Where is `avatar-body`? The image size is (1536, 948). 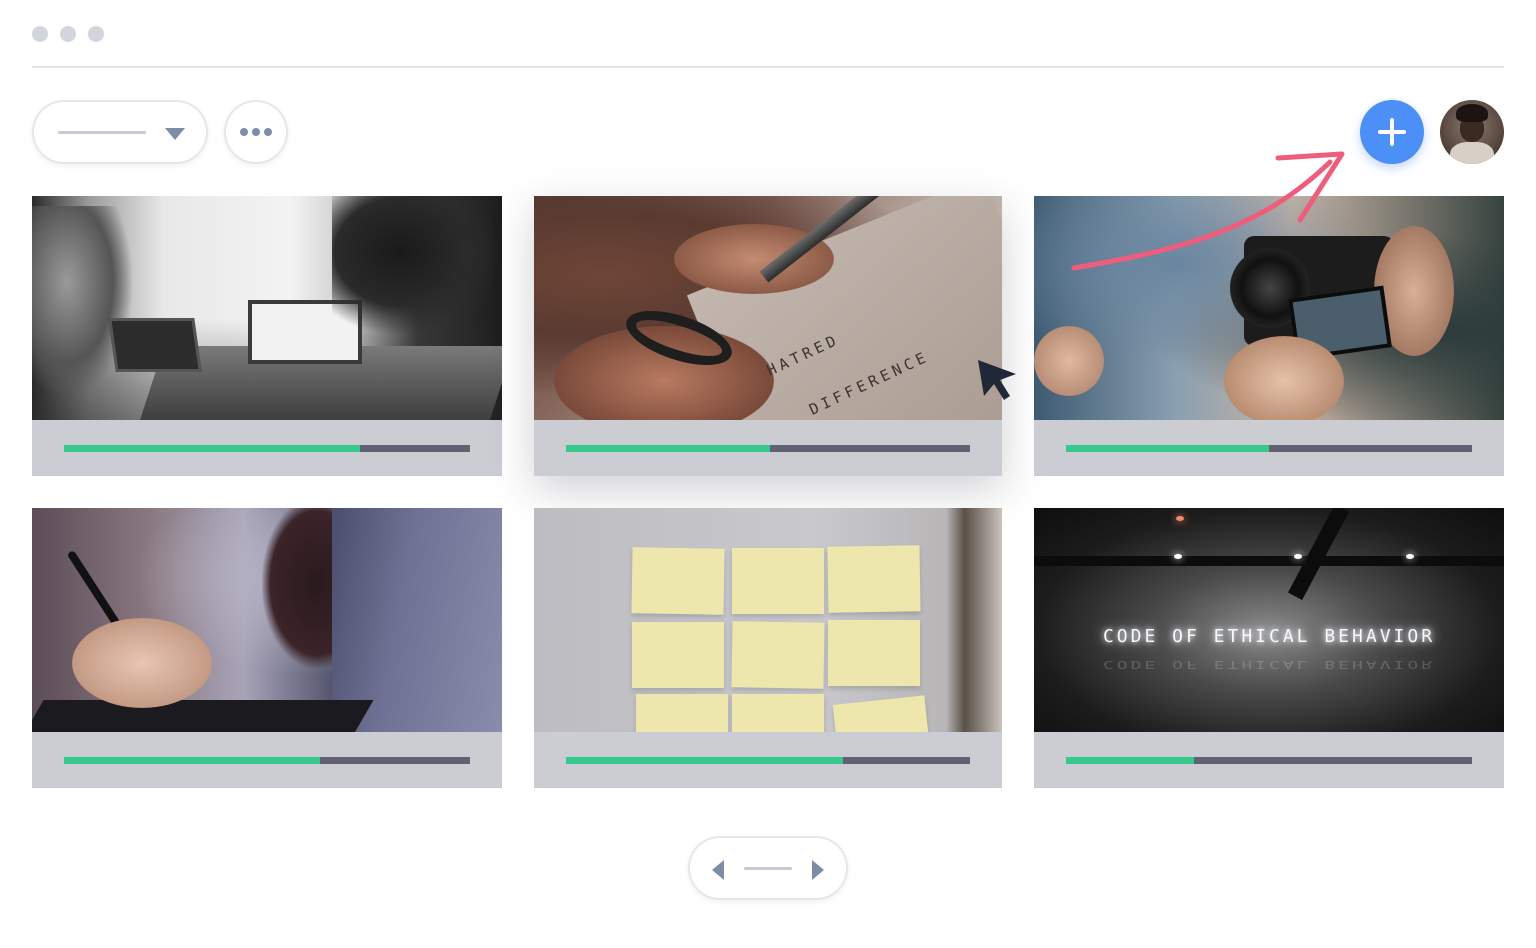
avatar-body is located at coordinates (1472, 153).